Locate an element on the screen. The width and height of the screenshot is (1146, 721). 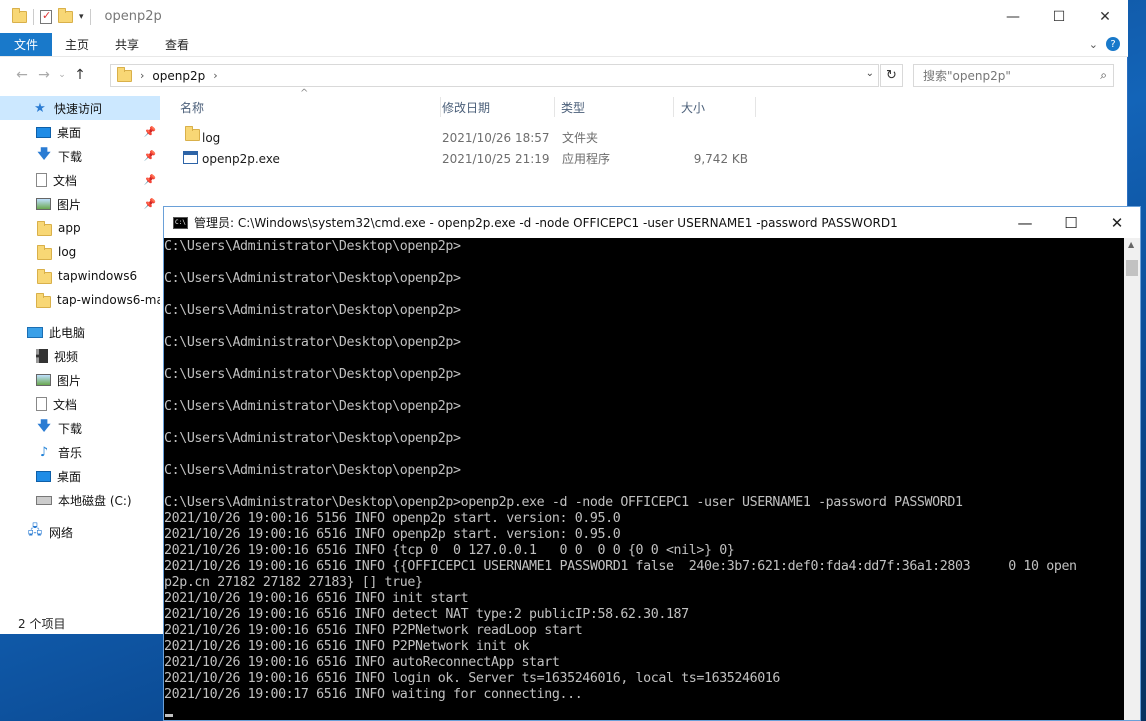
window-title: openp2p is located at coordinates (133, 16).